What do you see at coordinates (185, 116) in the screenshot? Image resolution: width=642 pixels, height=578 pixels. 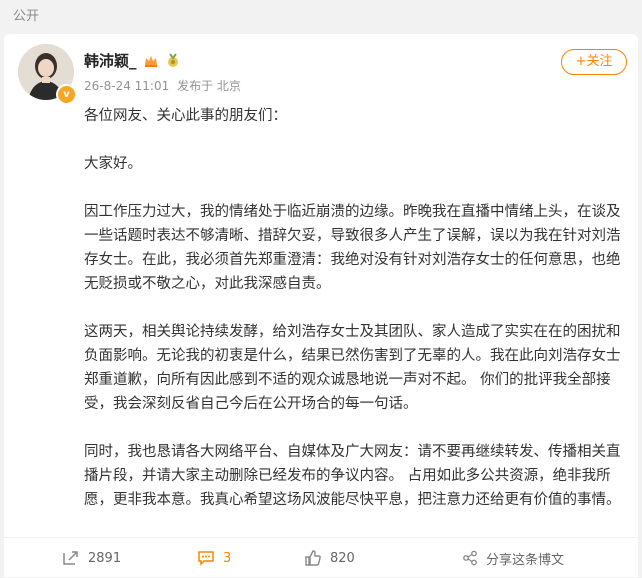 I see `post-paragraph: 各位网友、关心此事的朋友们：` at bounding box center [185, 116].